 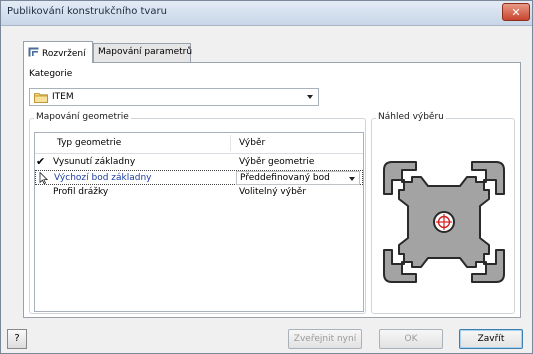 What do you see at coordinates (89, 143) in the screenshot?
I see `column-header-type: Typ geometrie` at bounding box center [89, 143].